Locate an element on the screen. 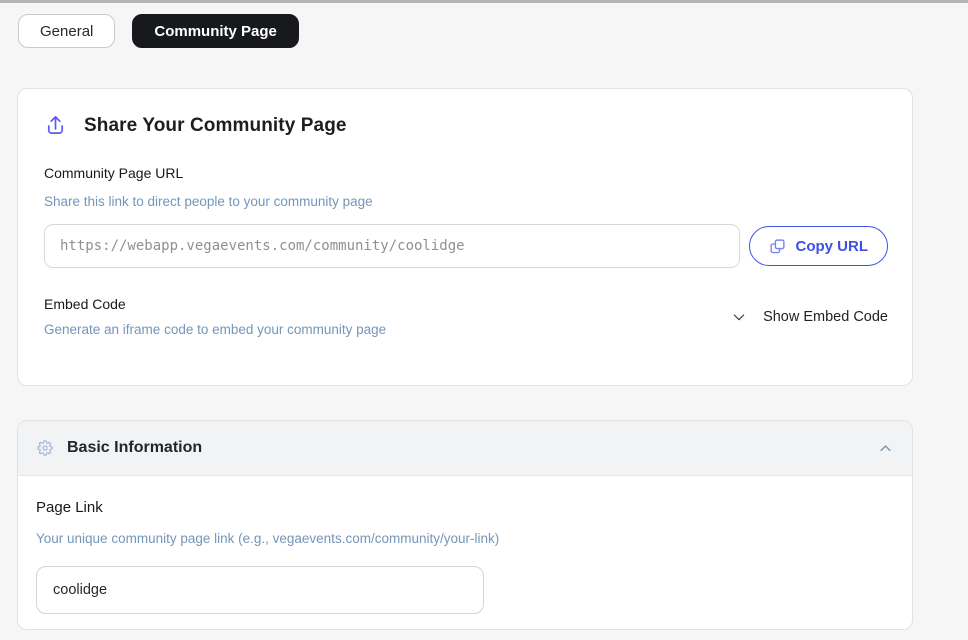 The height and width of the screenshot is (640, 968). copy-url-label: Copy URL is located at coordinates (832, 246).